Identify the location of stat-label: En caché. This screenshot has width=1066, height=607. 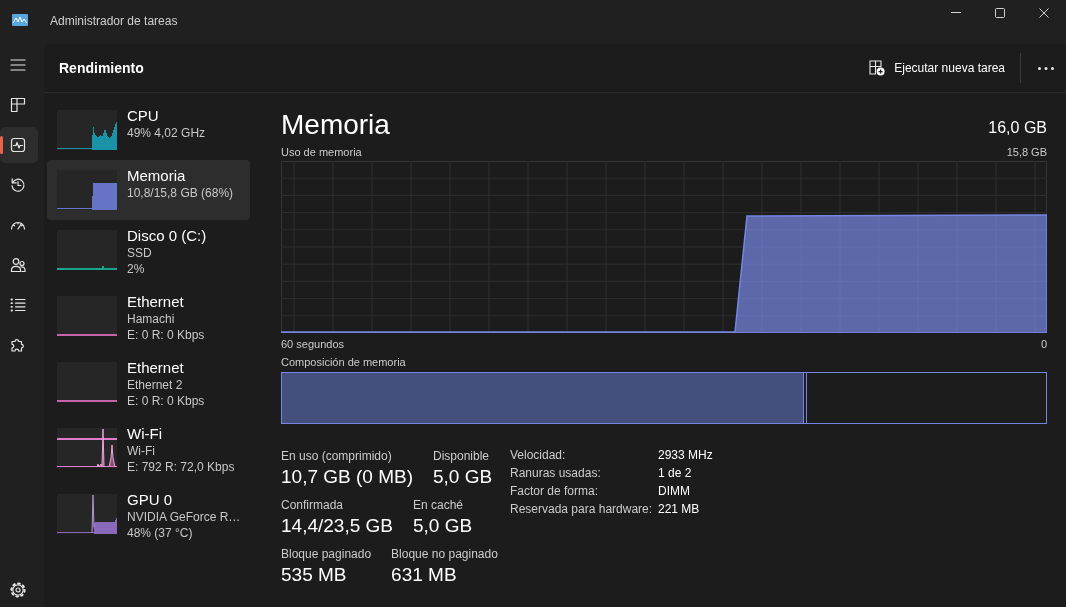
(438, 505).